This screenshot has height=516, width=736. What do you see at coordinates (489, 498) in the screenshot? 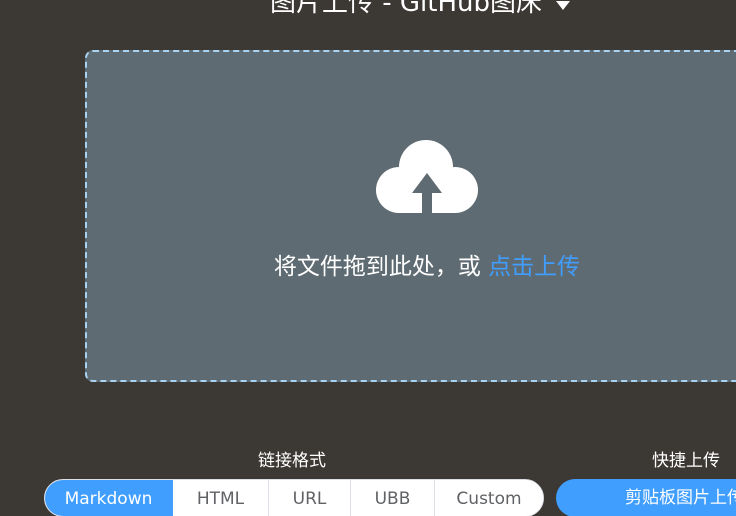
I see `format-custom-button: Custom` at bounding box center [489, 498].